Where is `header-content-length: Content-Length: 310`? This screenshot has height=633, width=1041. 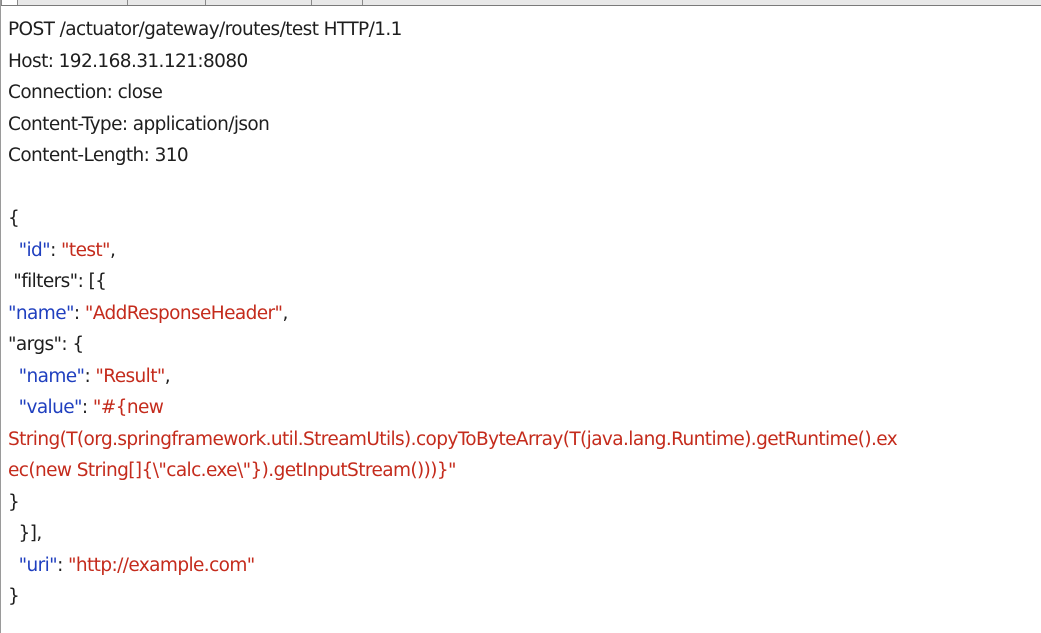 header-content-length: Content-Length: 310 is located at coordinates (98, 155).